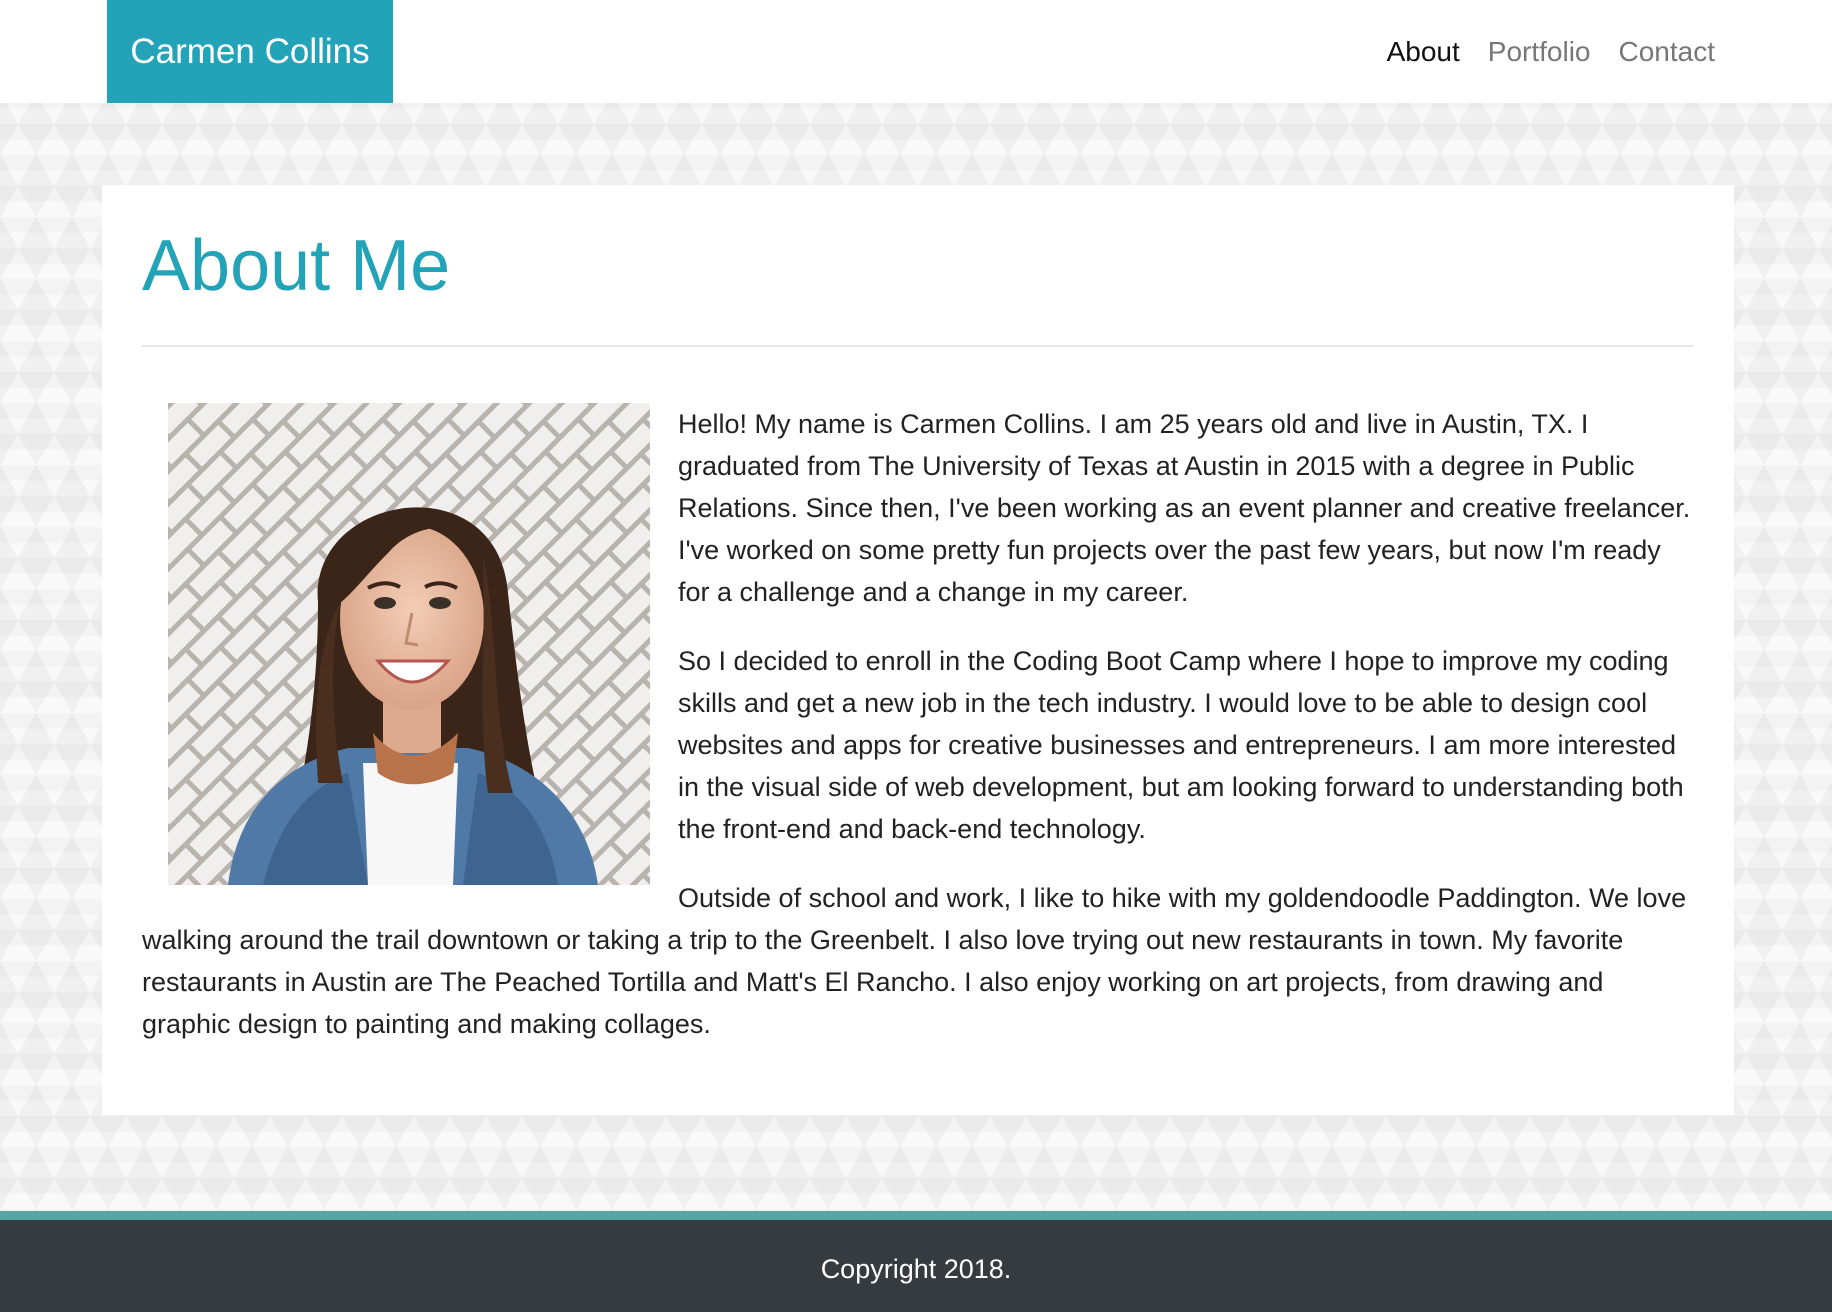 This screenshot has width=1832, height=1312. Describe the element at coordinates (296, 266) in the screenshot. I see `page-title: About Me` at that location.